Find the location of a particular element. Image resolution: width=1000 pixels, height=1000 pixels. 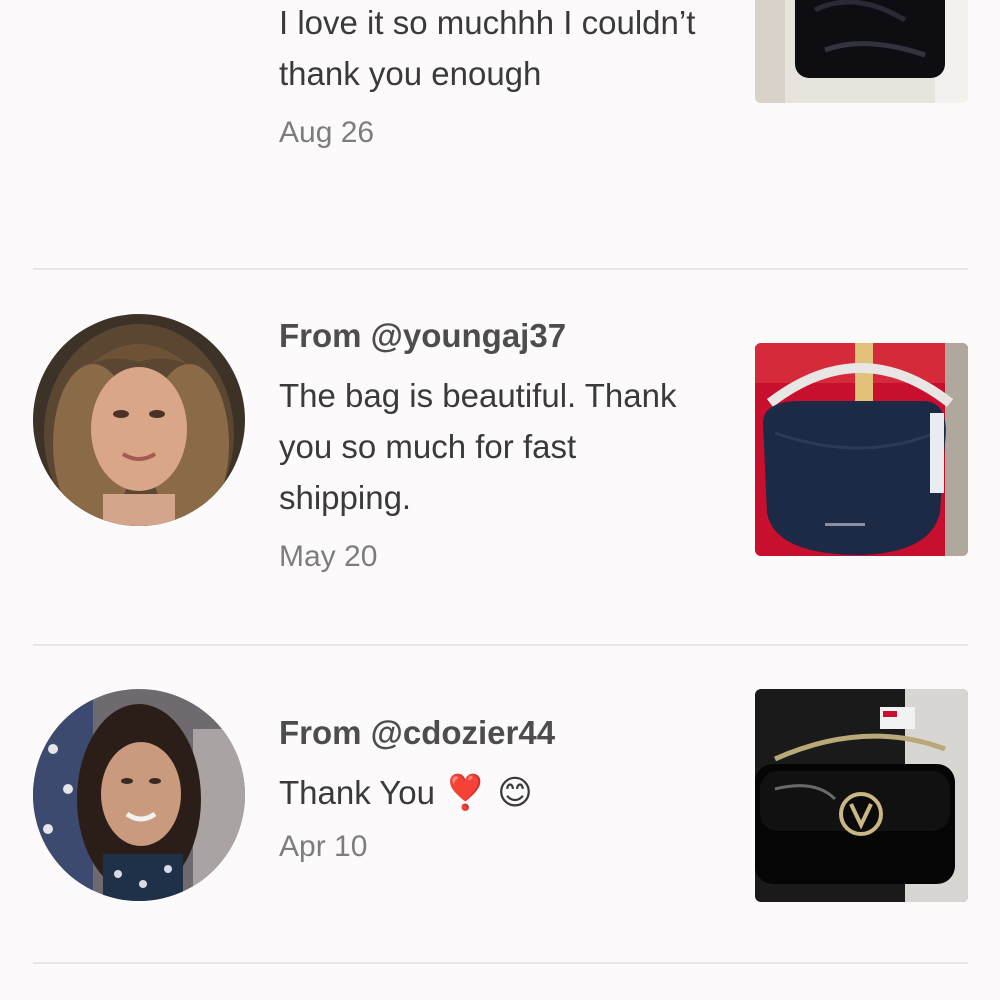

reviewer-handle: From @cdozier44 is located at coordinates (504, 733).